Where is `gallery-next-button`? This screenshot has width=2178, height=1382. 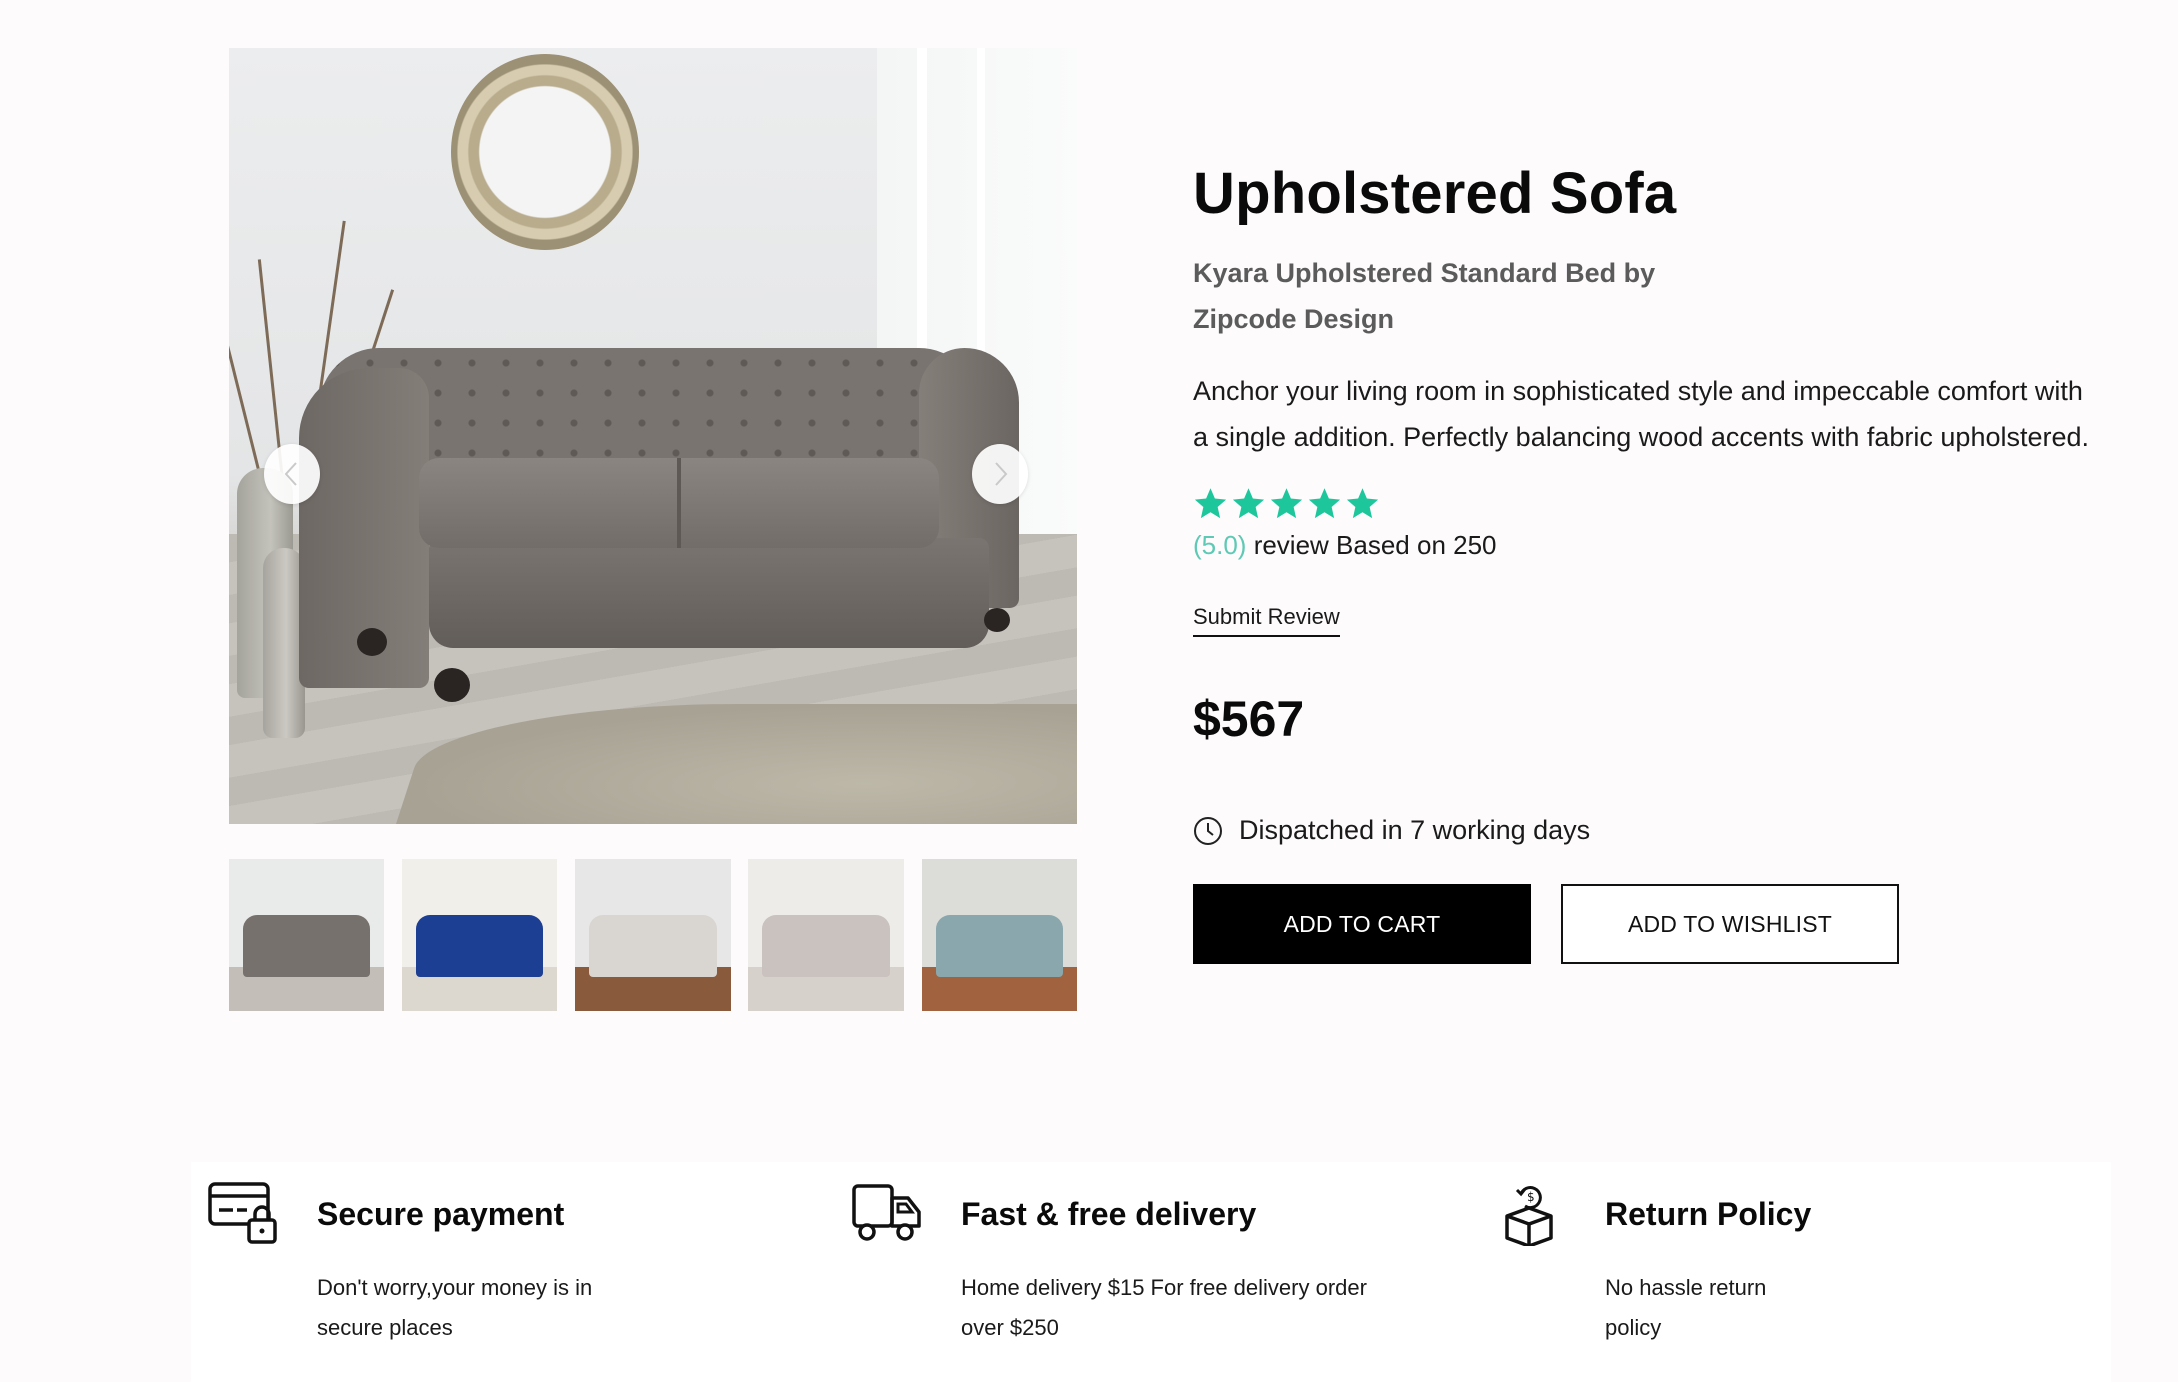
gallery-next-button is located at coordinates (1000, 474).